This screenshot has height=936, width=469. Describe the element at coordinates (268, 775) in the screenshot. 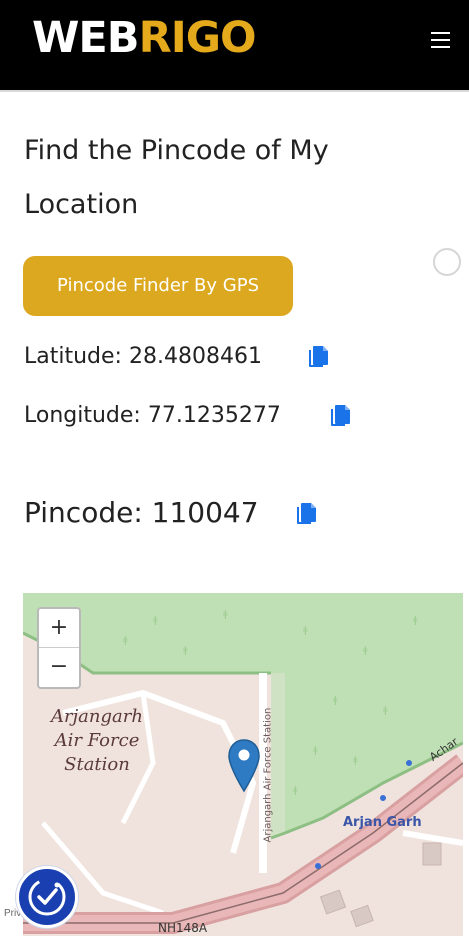

I see `map-road-label-vertical: Arjangarh Air Force Station` at that location.